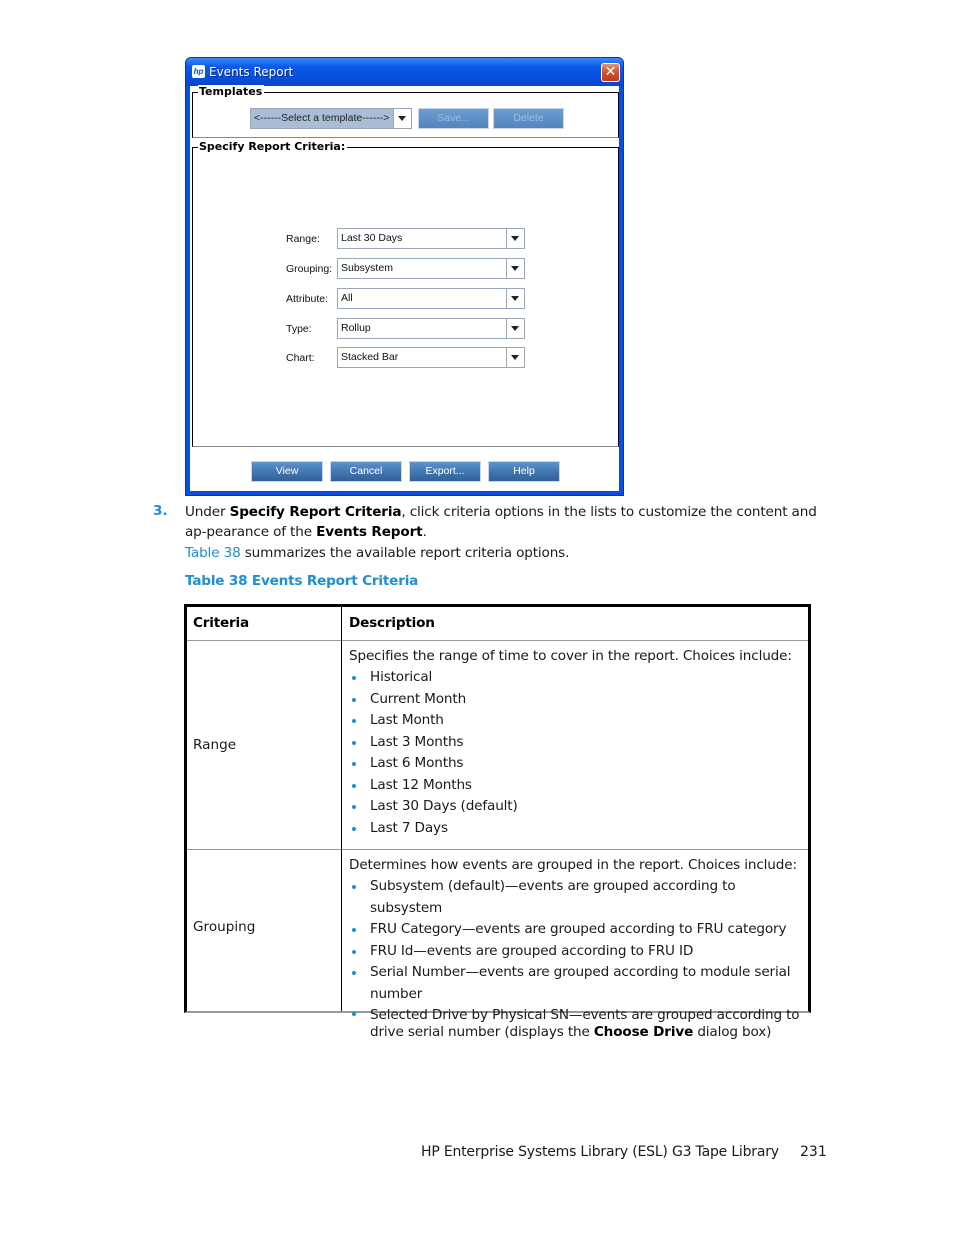  What do you see at coordinates (366, 471) in the screenshot?
I see `cancel-button: Cancel` at bounding box center [366, 471].